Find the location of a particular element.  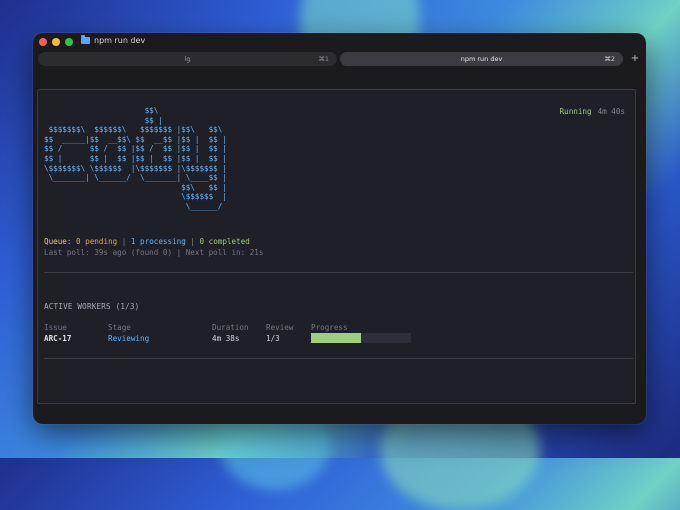

column-header-review: Review is located at coordinates (280, 327).